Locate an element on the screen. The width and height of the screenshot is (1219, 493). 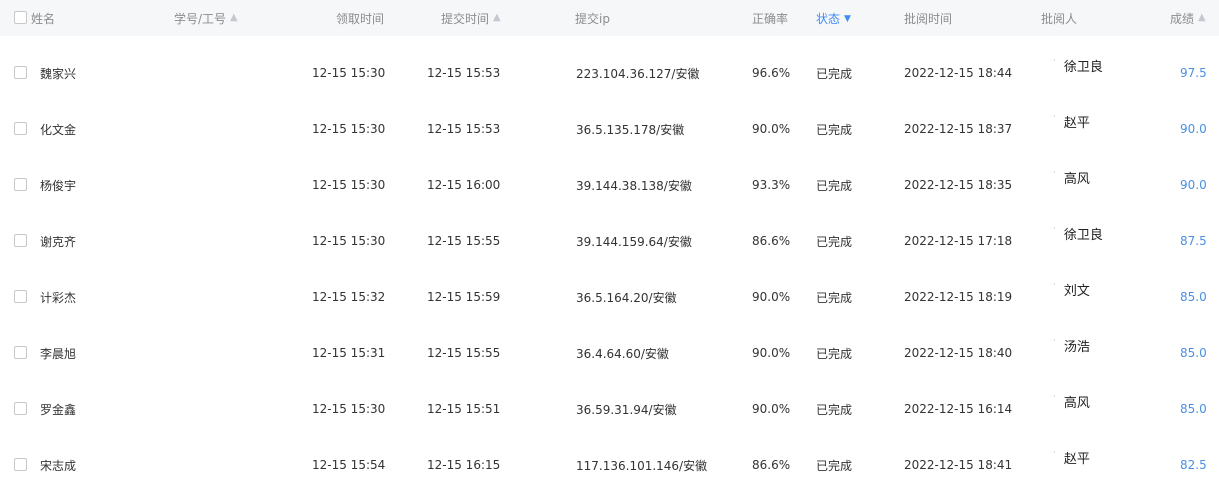
header-student-id: 学号/工号 ▲ is located at coordinates (206, 18).